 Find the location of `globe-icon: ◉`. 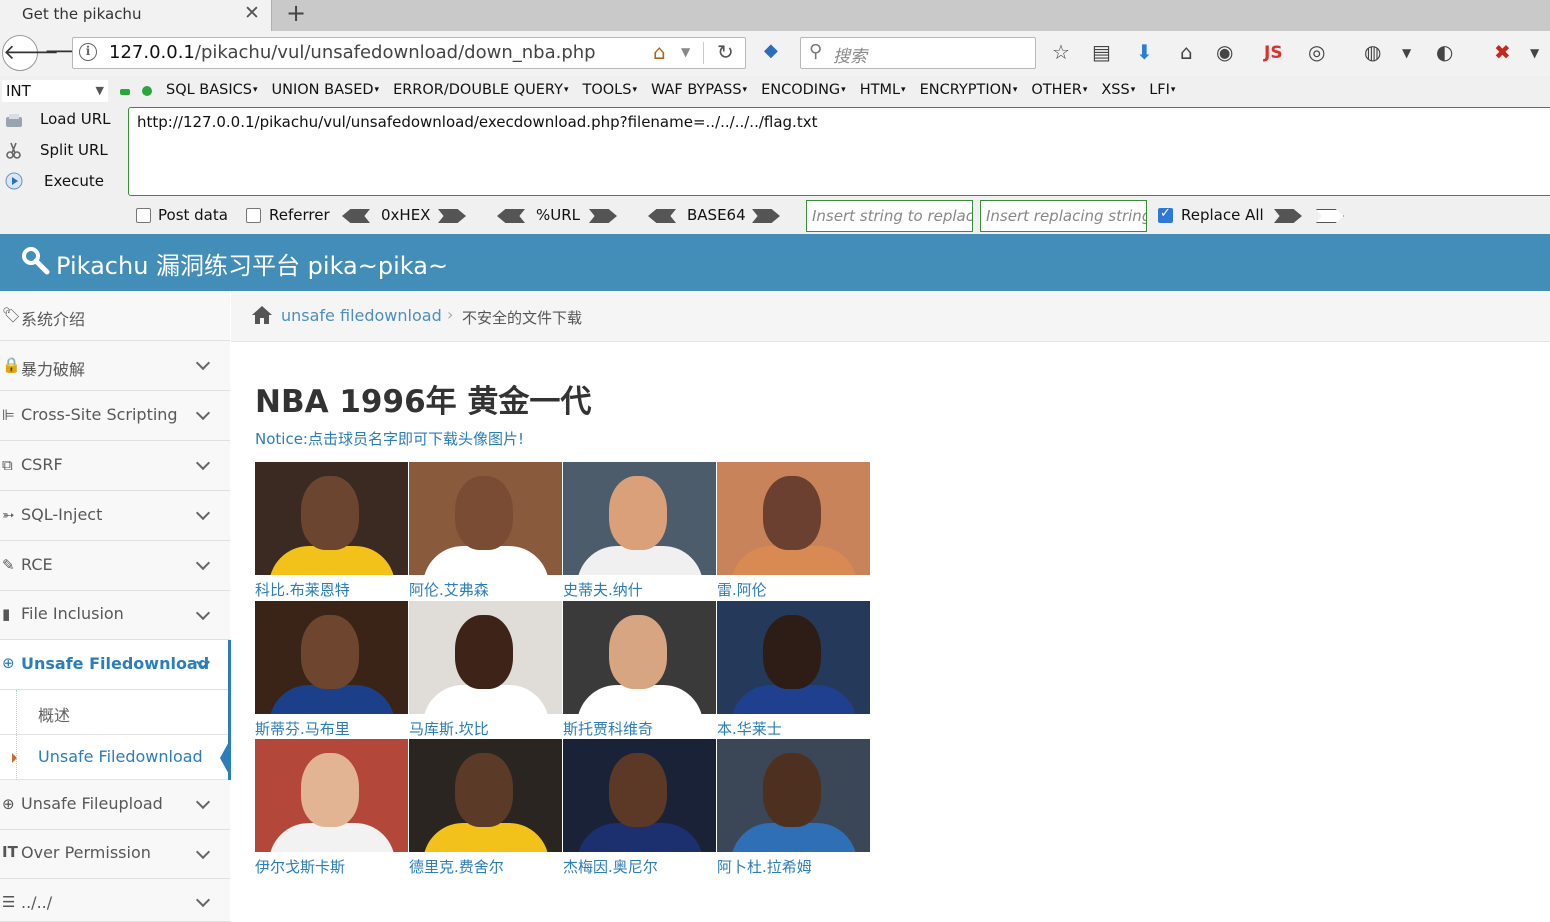

globe-icon: ◉ is located at coordinates (1224, 52).